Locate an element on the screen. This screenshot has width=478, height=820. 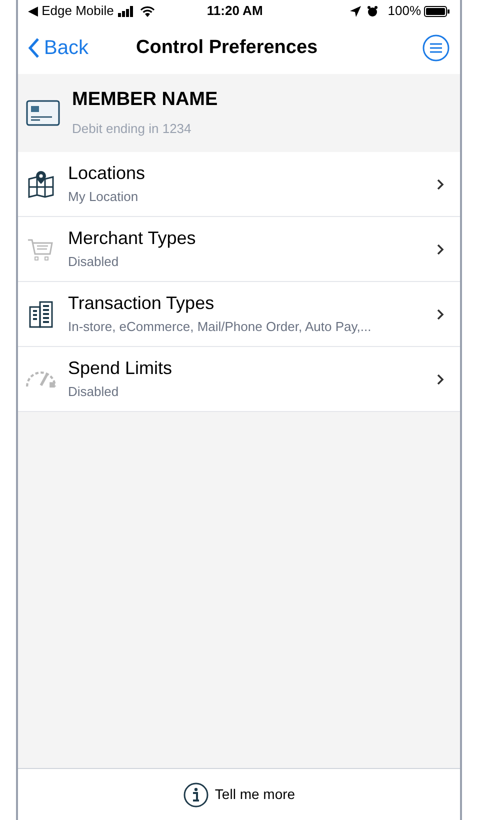
row-title: Merchant Types is located at coordinates (132, 237).